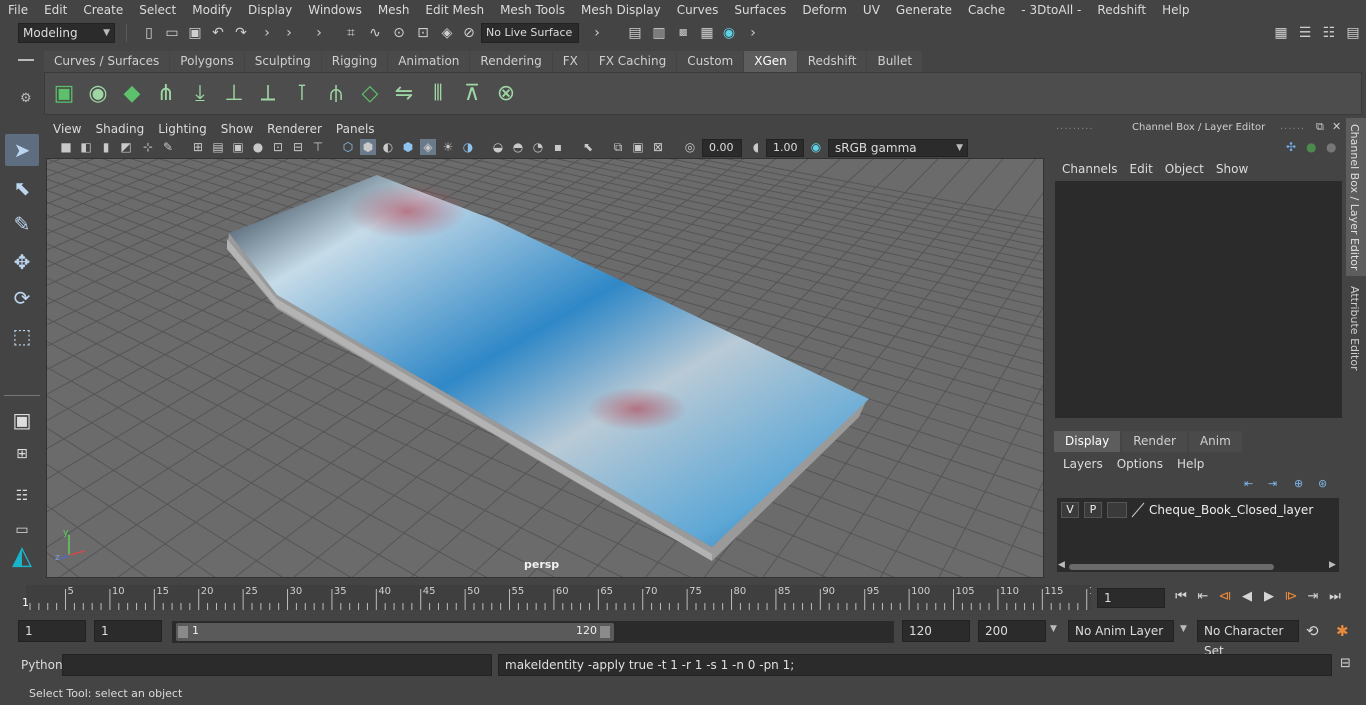 The height and width of the screenshot is (705, 1366). I want to click on playback-start-field: 1, so click(128, 631).